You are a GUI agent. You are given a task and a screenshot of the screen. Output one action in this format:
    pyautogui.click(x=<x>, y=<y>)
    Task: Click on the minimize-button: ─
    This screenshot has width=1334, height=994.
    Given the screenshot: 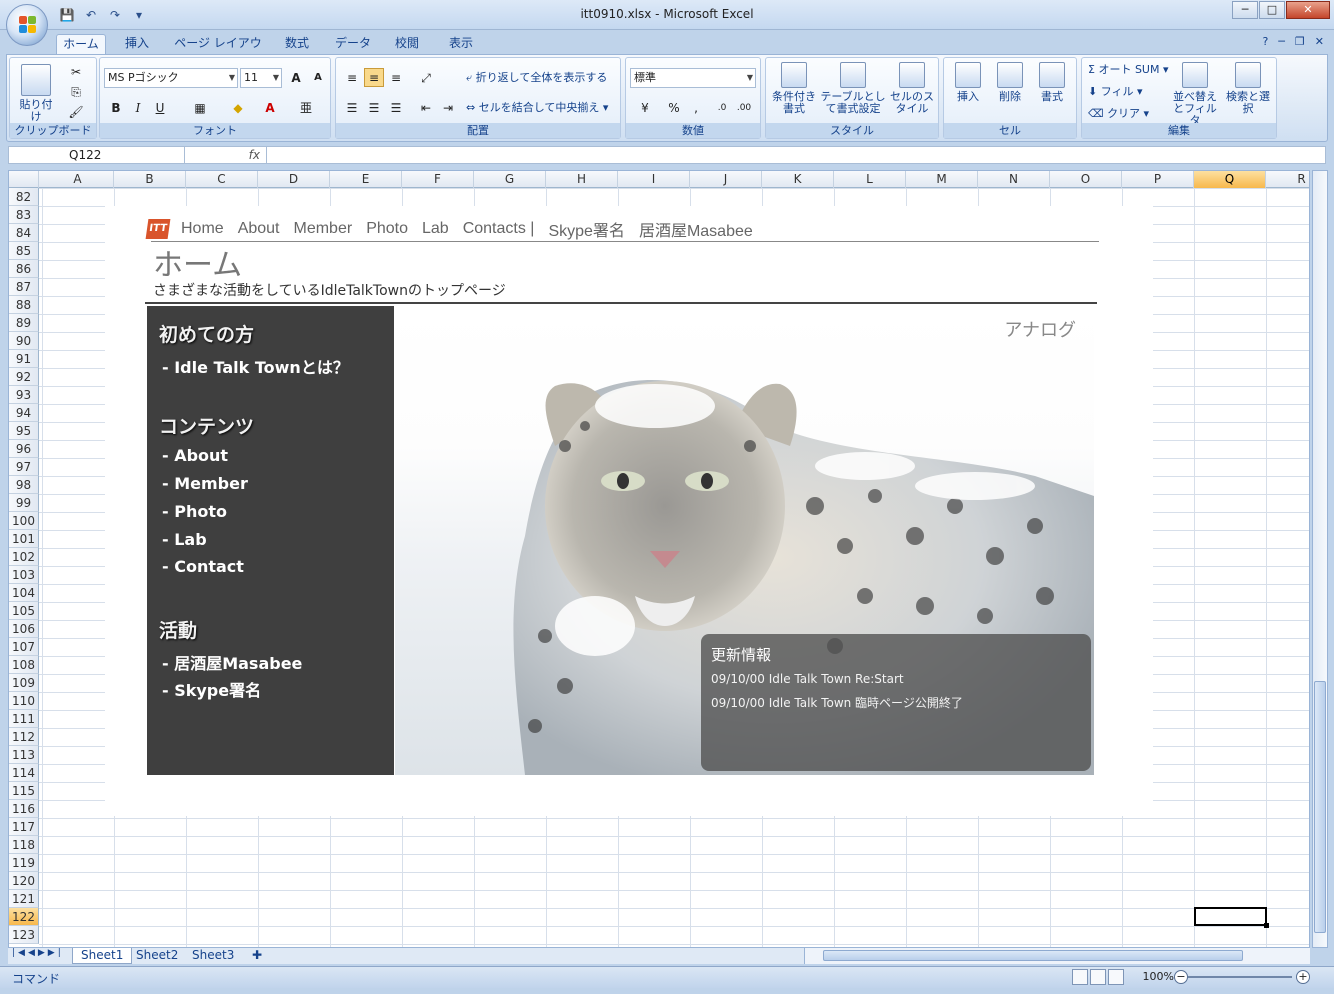 What is the action you would take?
    pyautogui.click(x=1245, y=10)
    